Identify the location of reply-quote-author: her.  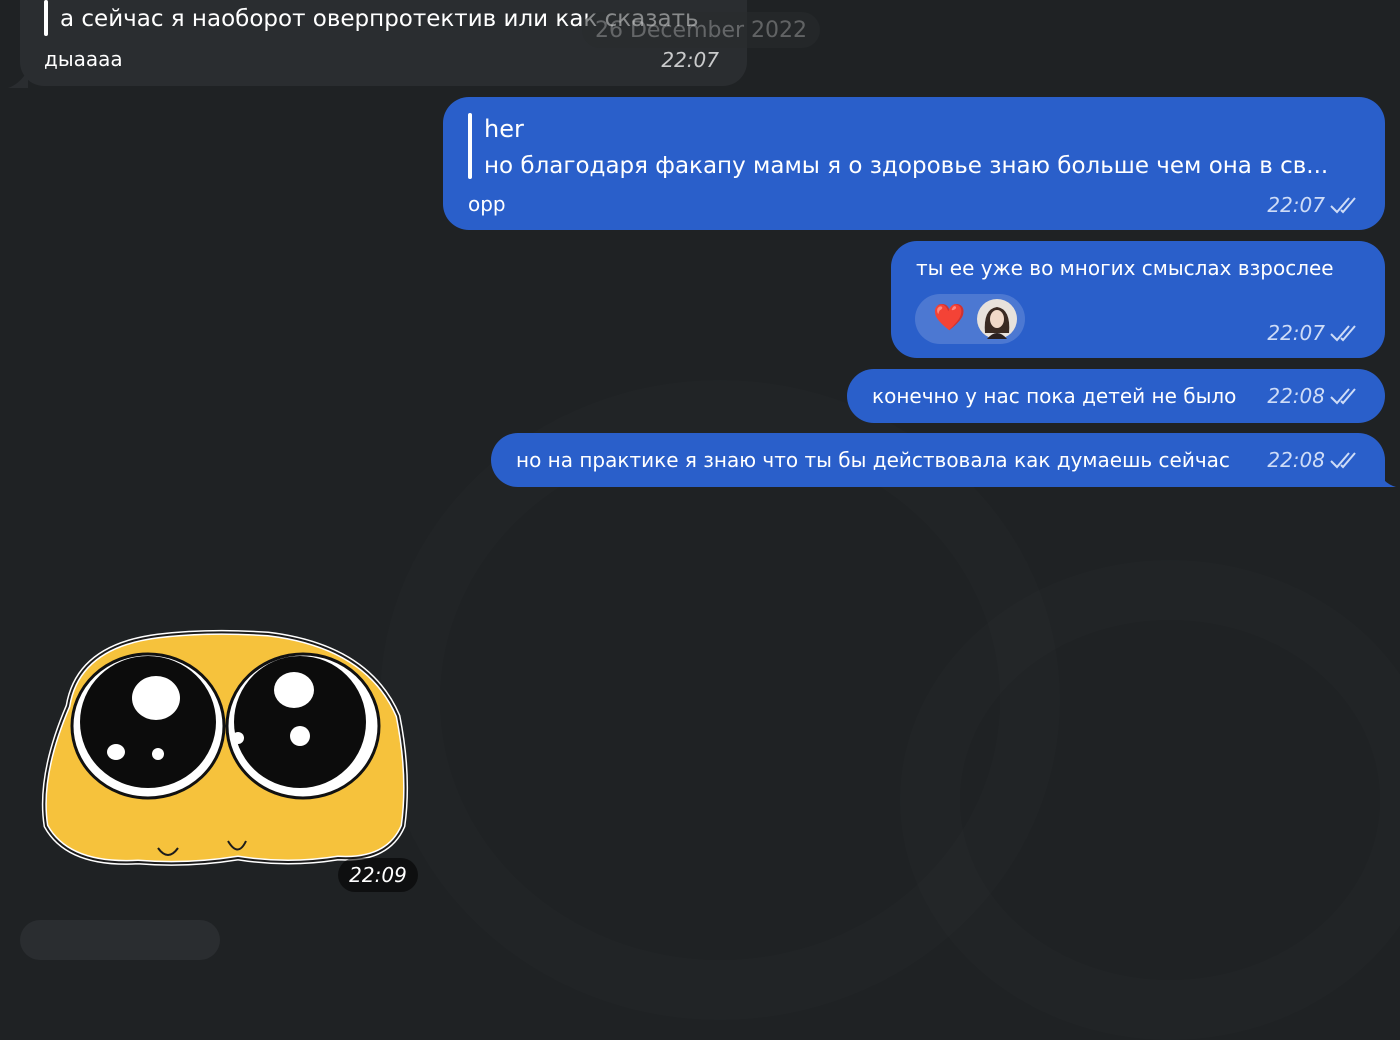
(504, 129).